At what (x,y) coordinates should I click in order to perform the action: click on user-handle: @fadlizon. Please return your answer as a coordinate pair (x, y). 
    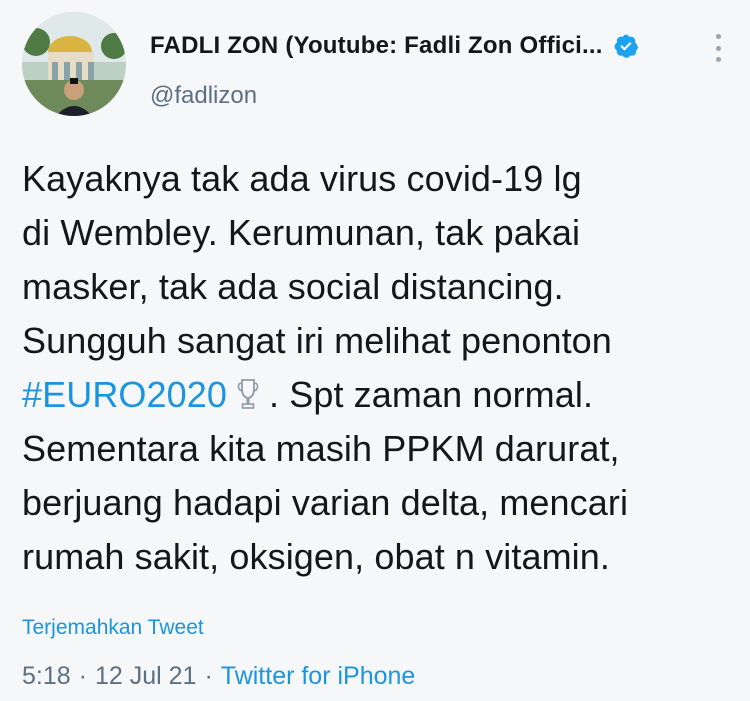
    Looking at the image, I should click on (203, 96).